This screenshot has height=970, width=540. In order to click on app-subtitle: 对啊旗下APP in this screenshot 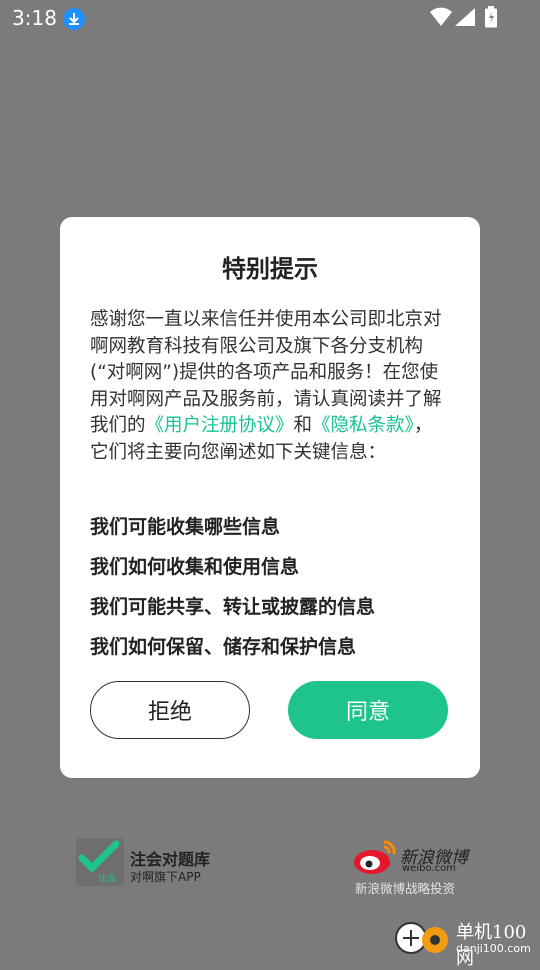, I will do `click(165, 877)`.